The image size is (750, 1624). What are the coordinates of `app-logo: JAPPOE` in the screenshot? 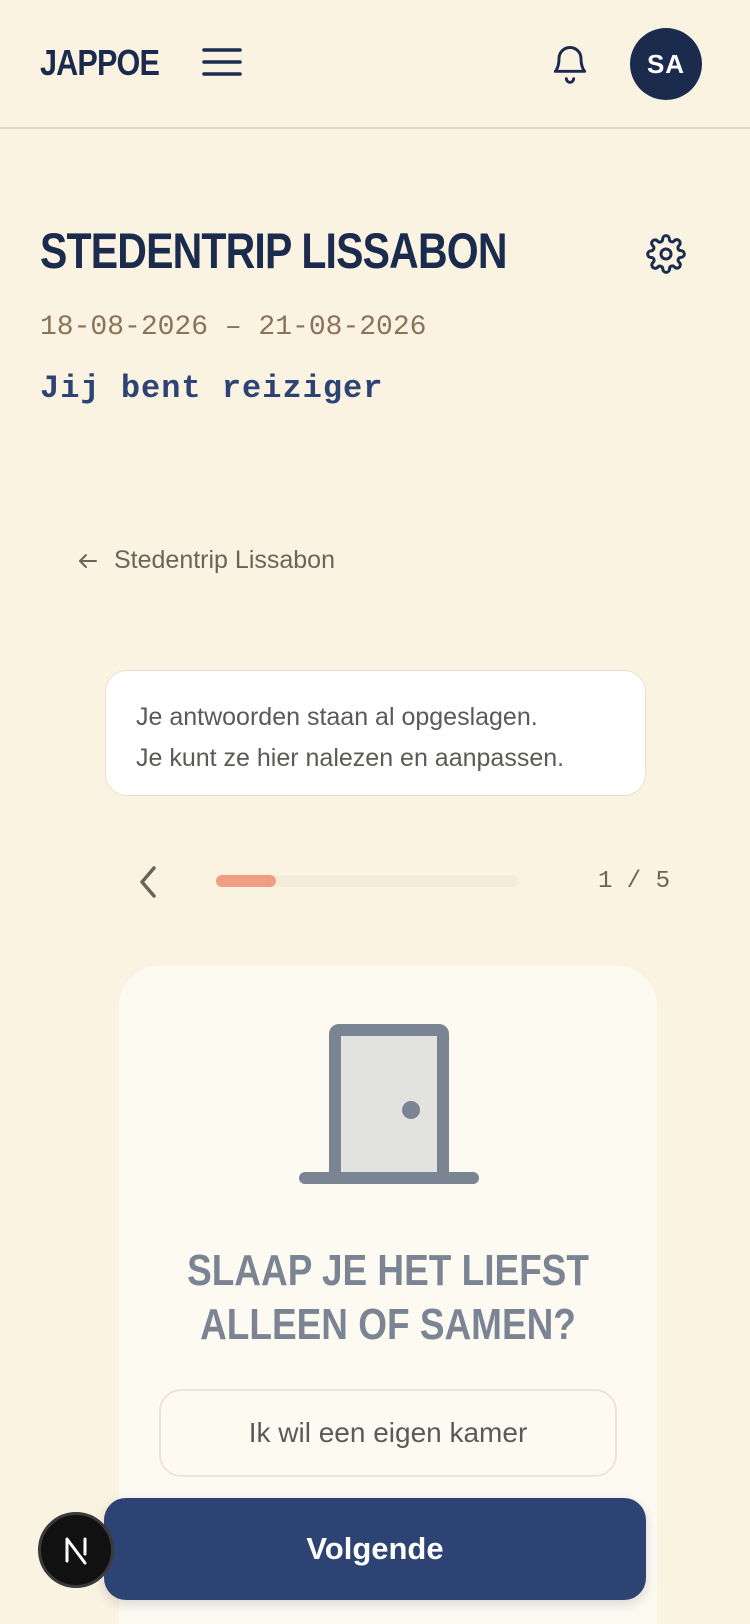 It's located at (100, 63).